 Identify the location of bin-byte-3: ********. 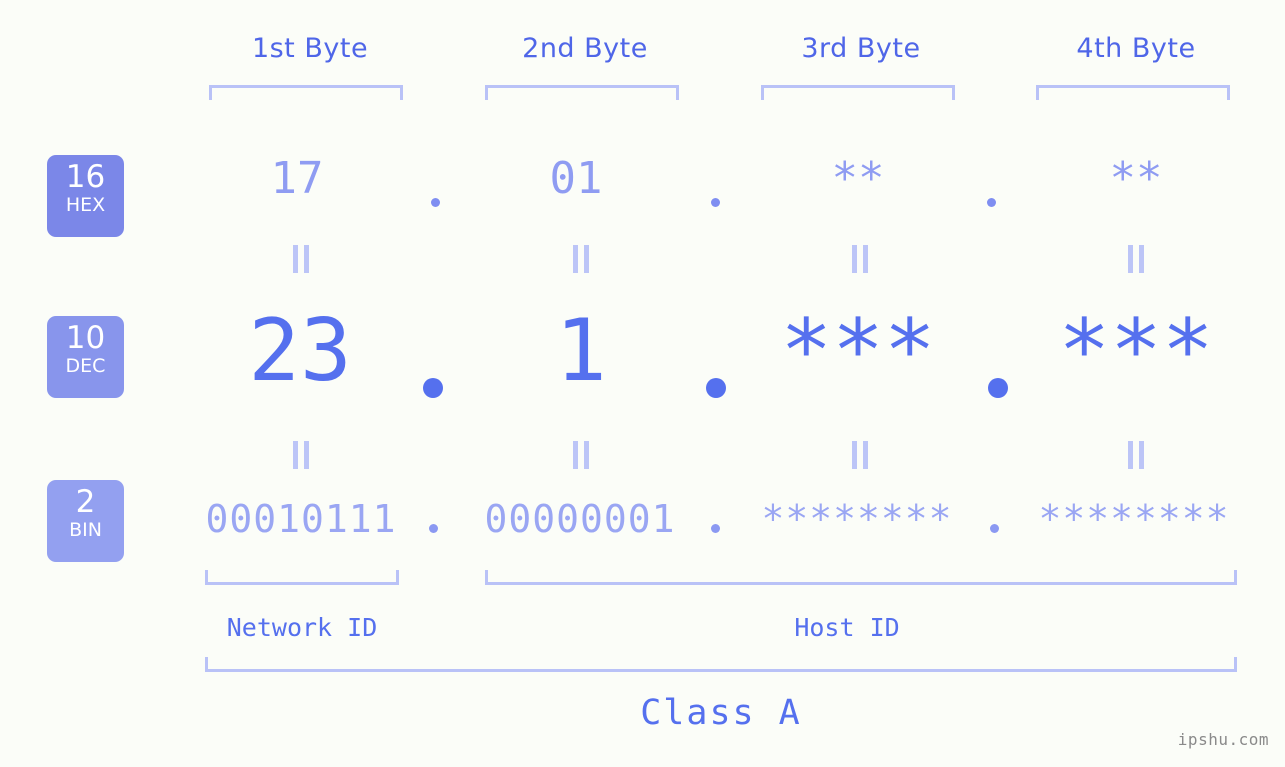
(857, 519).